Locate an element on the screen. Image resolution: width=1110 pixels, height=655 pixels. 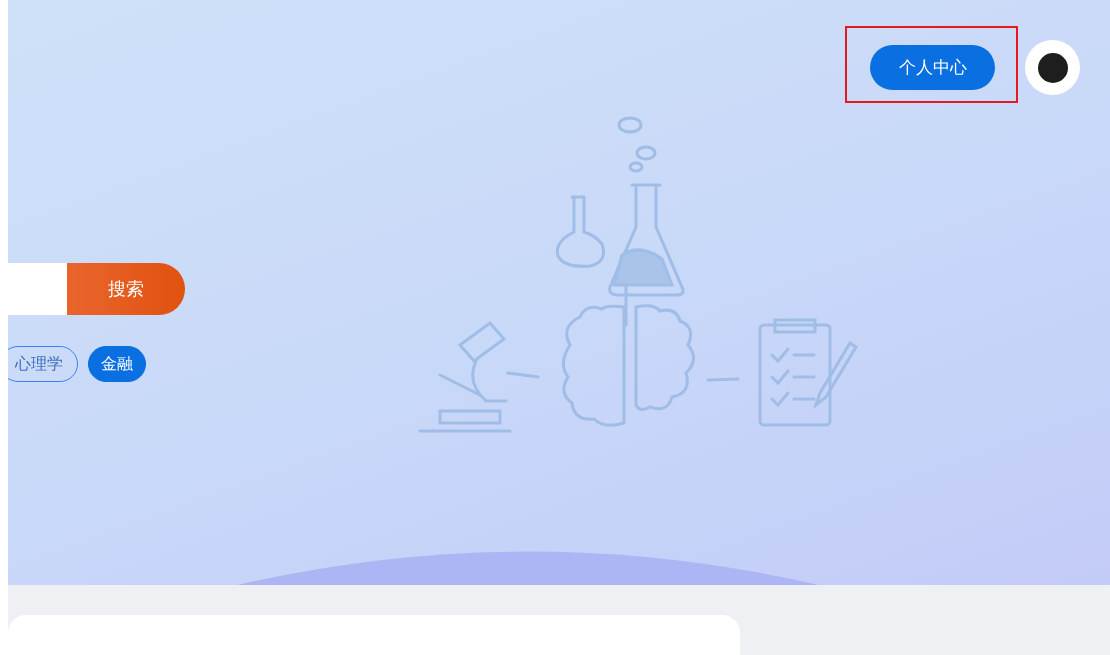
search-field is located at coordinates (37, 289).